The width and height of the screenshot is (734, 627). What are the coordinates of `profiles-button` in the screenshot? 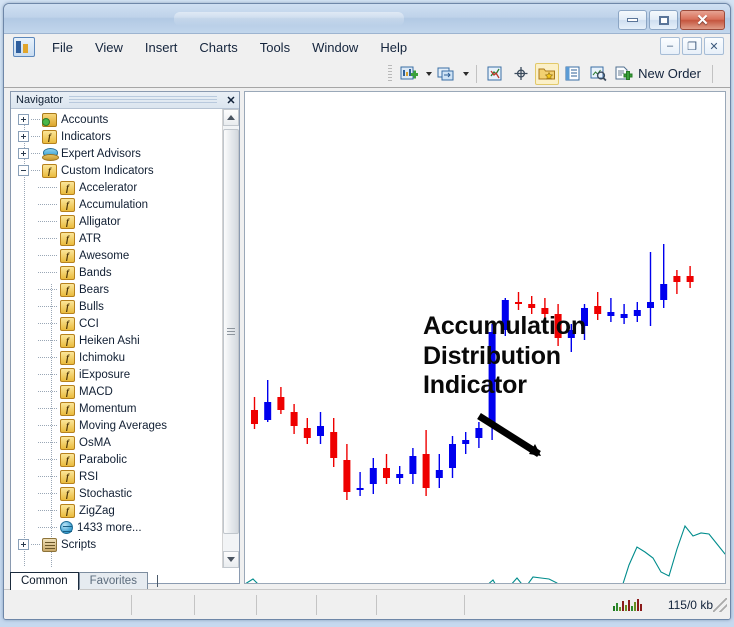 It's located at (447, 74).